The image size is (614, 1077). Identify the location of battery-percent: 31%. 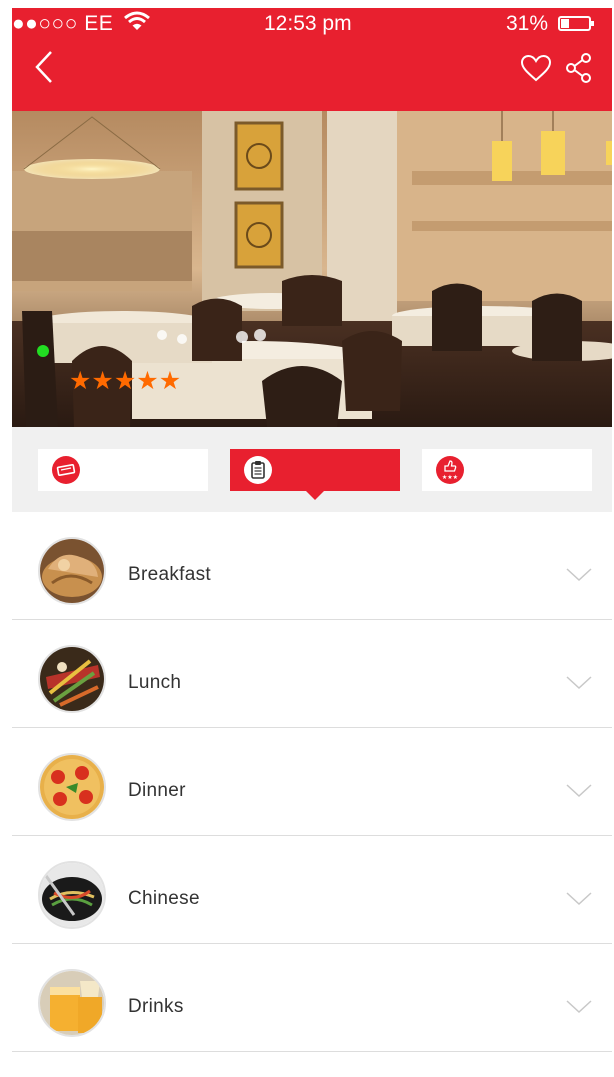
(527, 23).